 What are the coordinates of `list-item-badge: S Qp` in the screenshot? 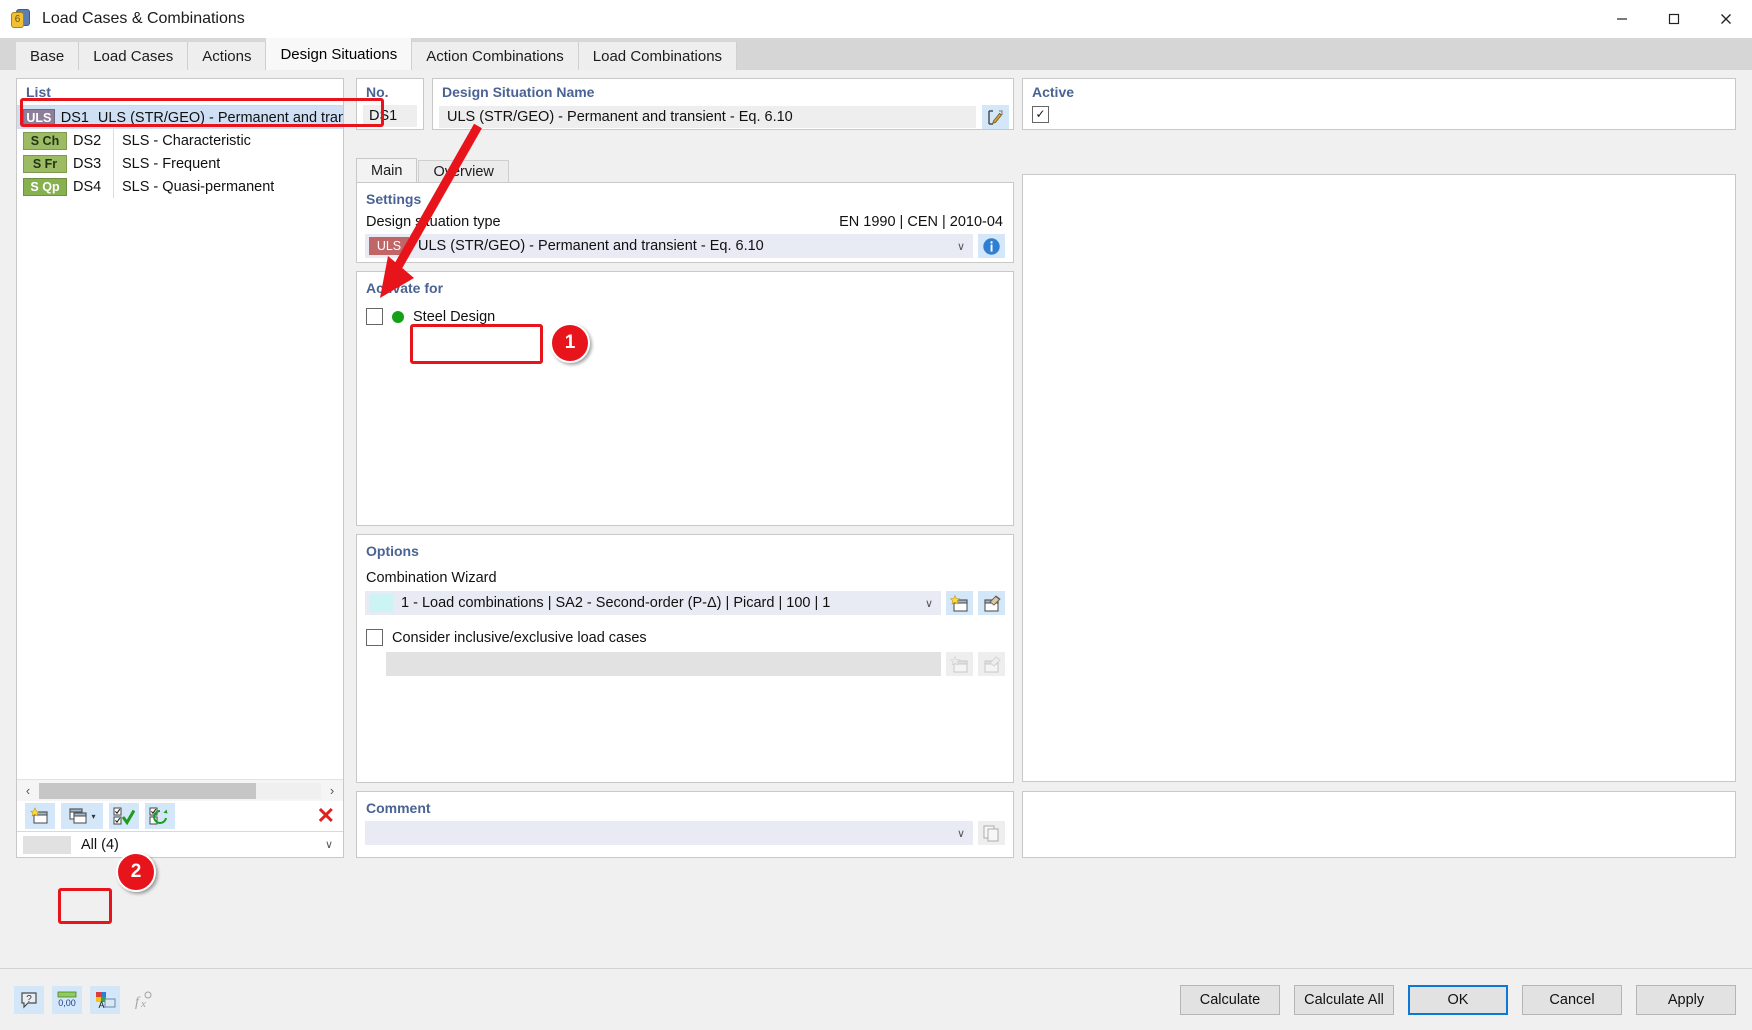 It's located at (45, 186).